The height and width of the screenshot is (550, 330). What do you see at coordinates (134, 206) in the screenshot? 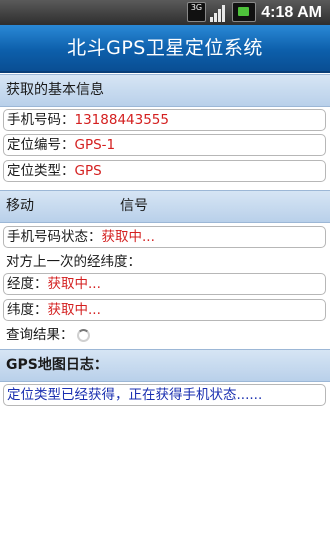
I see `signal-label: 信号` at bounding box center [134, 206].